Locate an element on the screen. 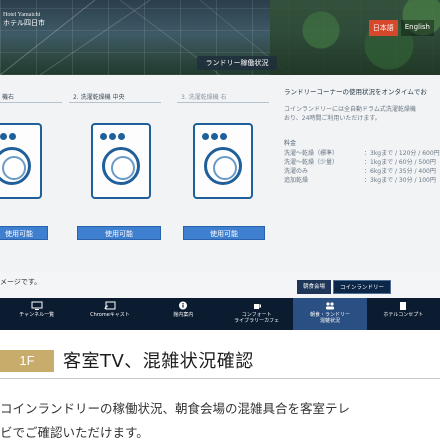 This screenshot has height=443, width=440. section-title: 客室TV、混雑状況確認 is located at coordinates (158, 361).